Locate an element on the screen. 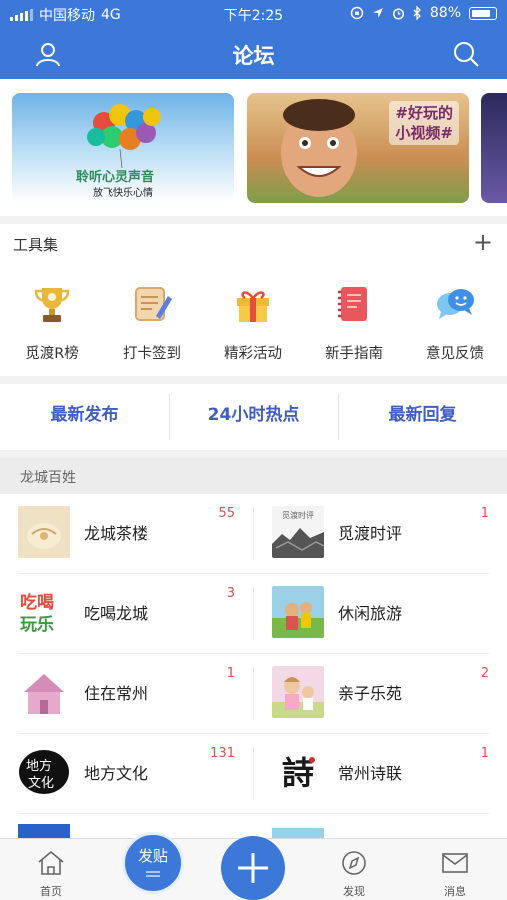  forum-item-parent-child: 亲子乐苑 2 is located at coordinates (380, 694).